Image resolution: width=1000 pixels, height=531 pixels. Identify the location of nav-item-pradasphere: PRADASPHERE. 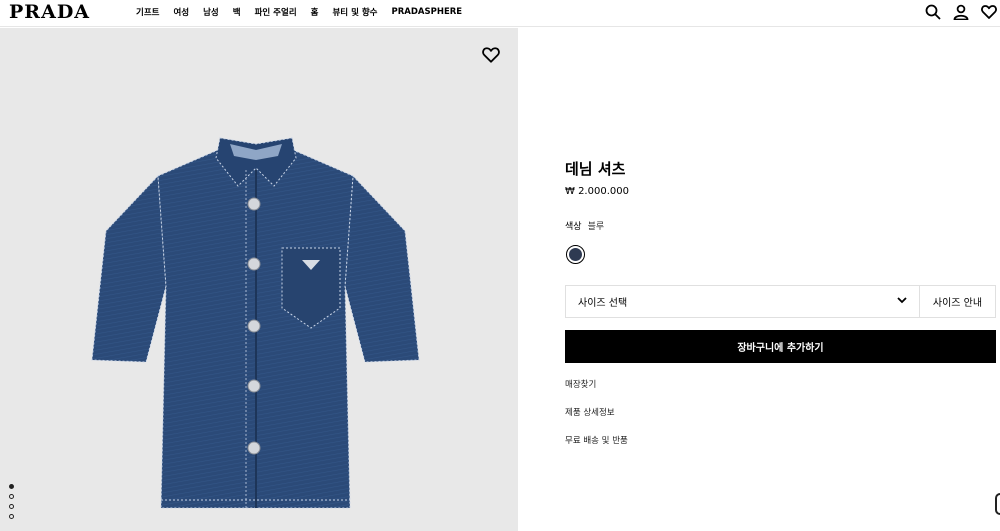
(427, 12).